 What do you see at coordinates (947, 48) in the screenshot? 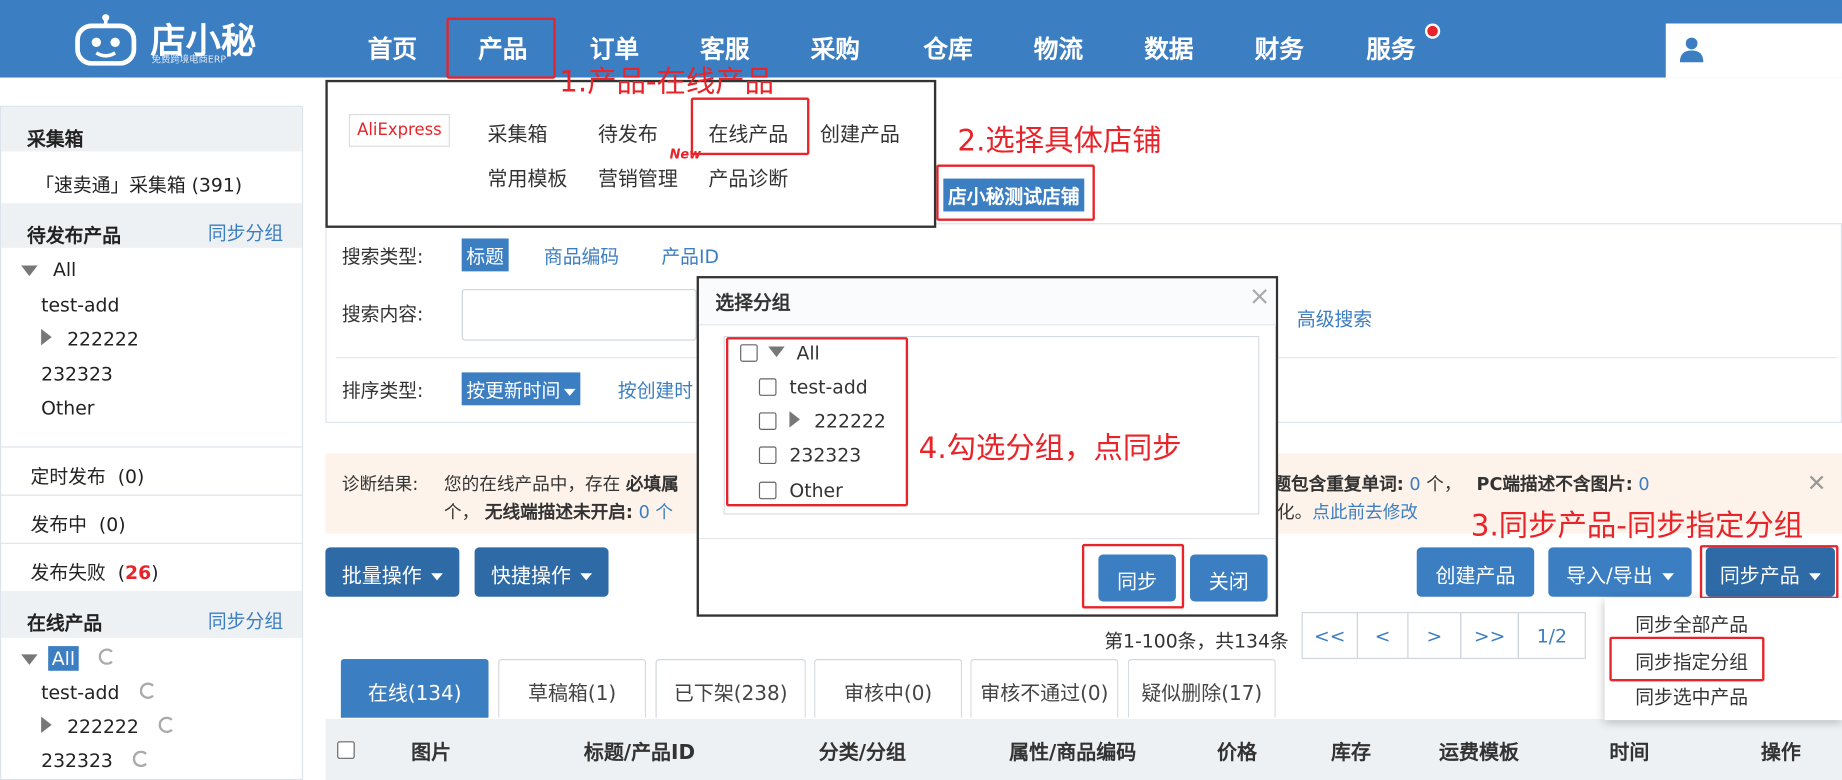
I see `nav-warehouse: 仓库` at bounding box center [947, 48].